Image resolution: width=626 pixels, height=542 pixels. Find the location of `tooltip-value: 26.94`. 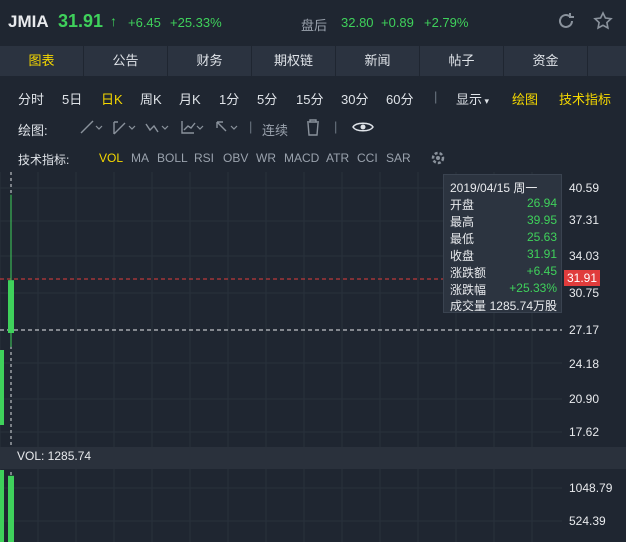

tooltip-value: 26.94 is located at coordinates (541, 203).